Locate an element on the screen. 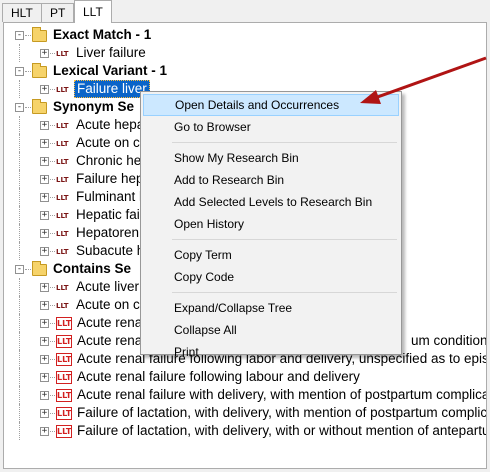  annotation-arrow is located at coordinates (423, 80).